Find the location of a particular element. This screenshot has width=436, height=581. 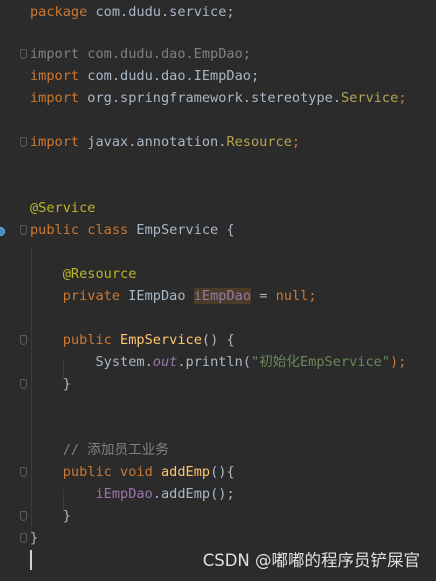

class-declaration: EmpService { is located at coordinates (181, 230).